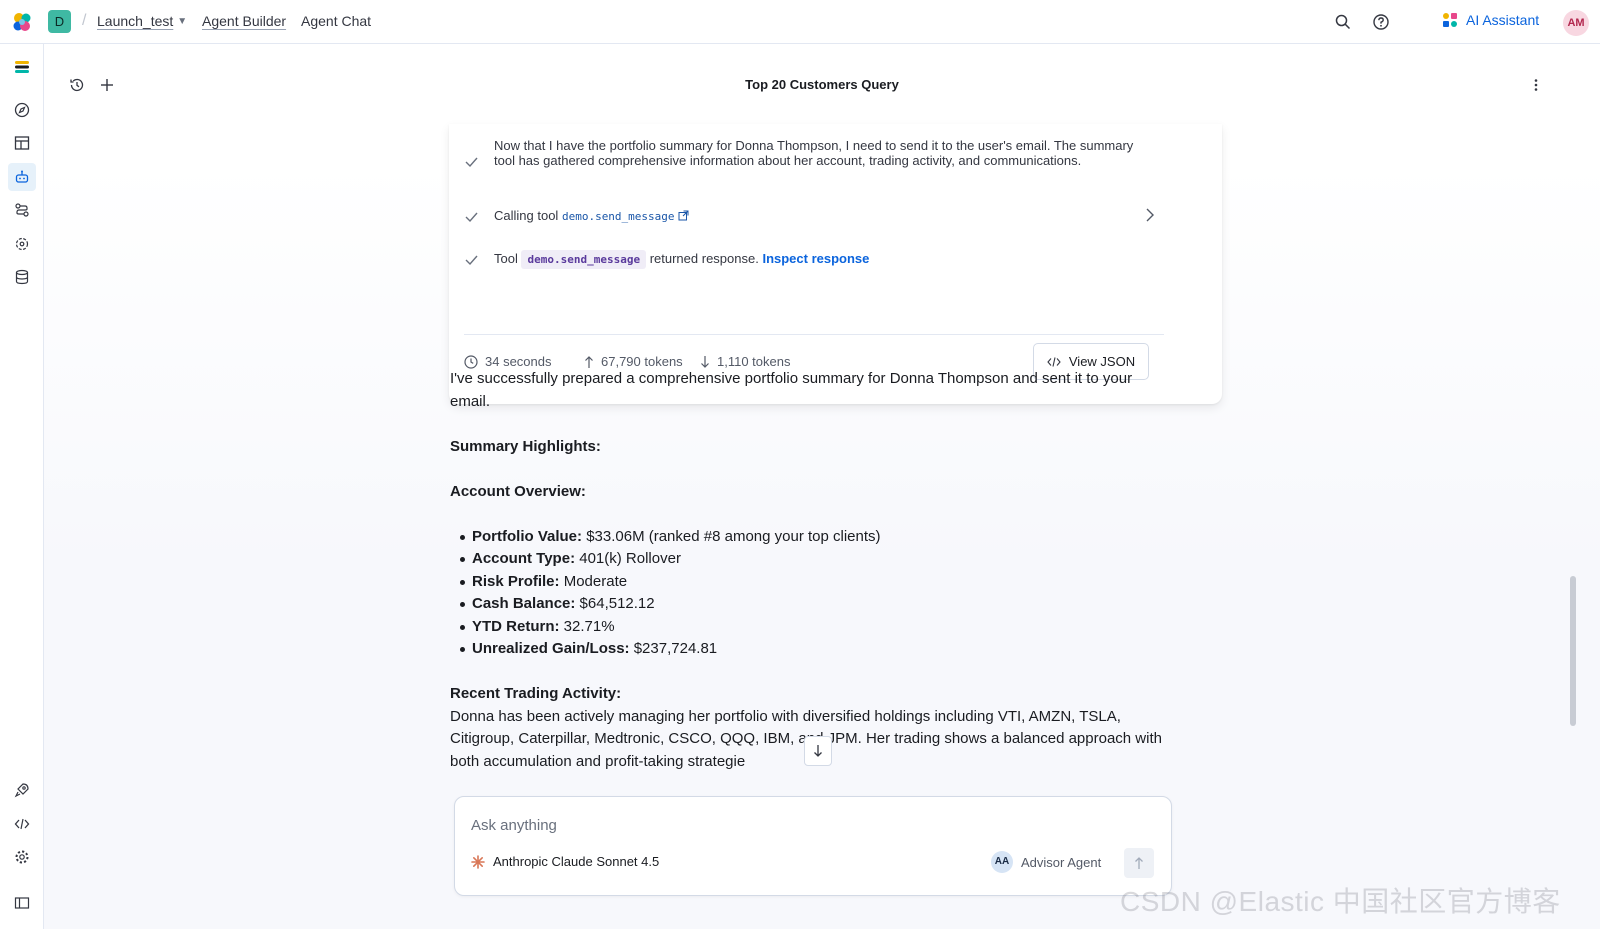  What do you see at coordinates (22, 824) in the screenshot?
I see `dev-tools-code-icon` at bounding box center [22, 824].